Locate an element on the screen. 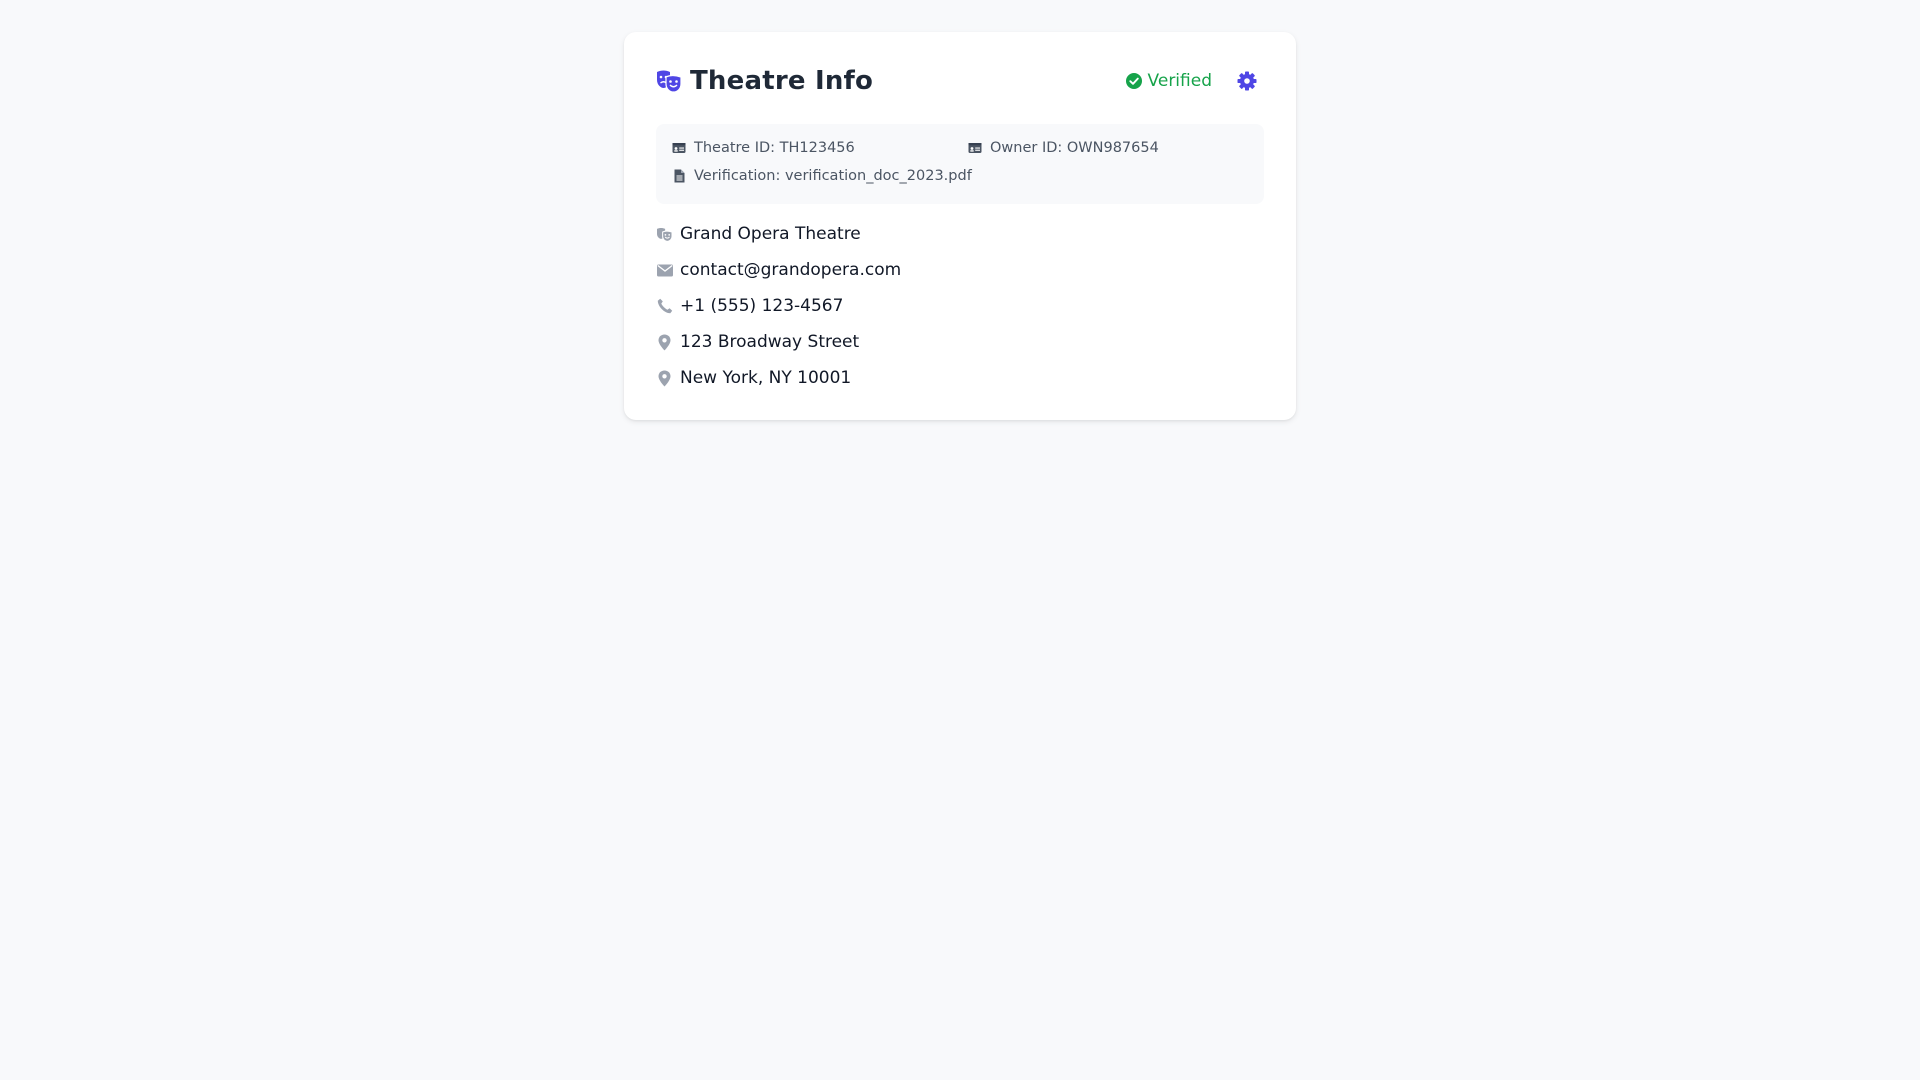  envelope-icon is located at coordinates (664, 270).